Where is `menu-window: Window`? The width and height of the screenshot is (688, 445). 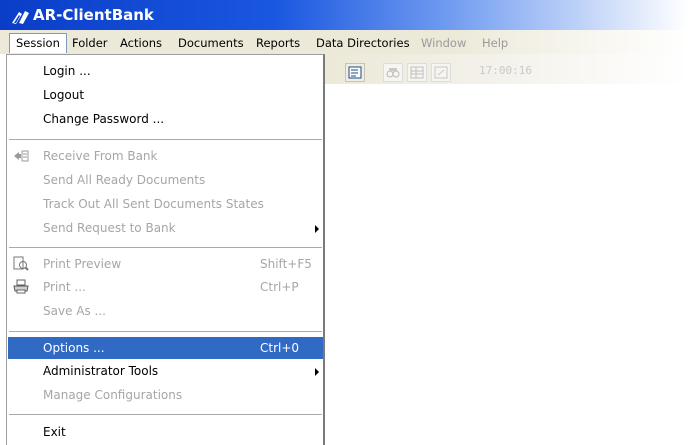 menu-window: Window is located at coordinates (443, 43).